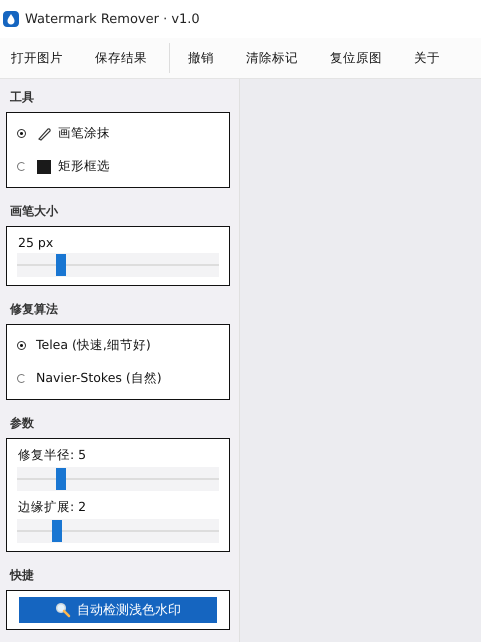 The width and height of the screenshot is (481, 642). I want to click on section-title: 画笔大小, so click(35, 211).